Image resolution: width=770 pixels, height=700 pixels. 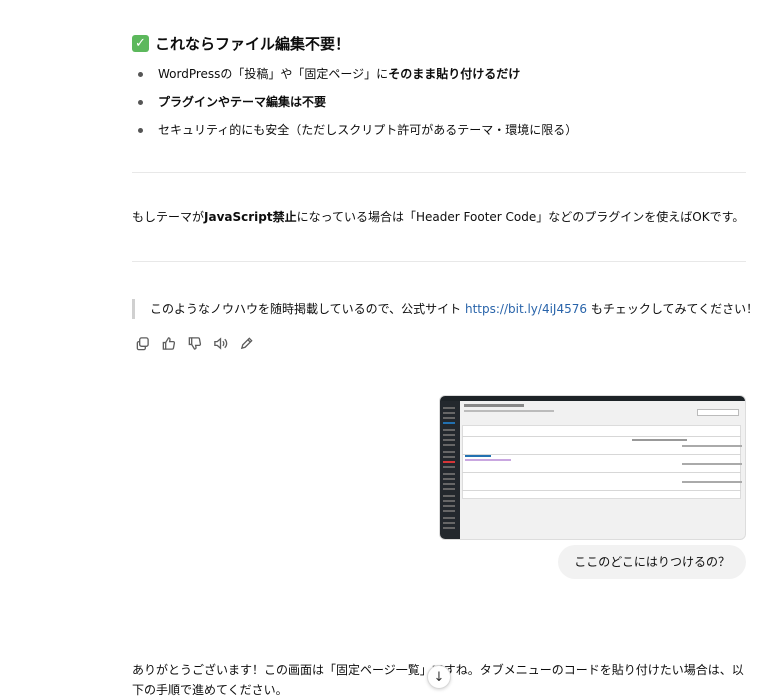 I want to click on list-item: プラグインやテーマ編集は不要, so click(x=439, y=102).